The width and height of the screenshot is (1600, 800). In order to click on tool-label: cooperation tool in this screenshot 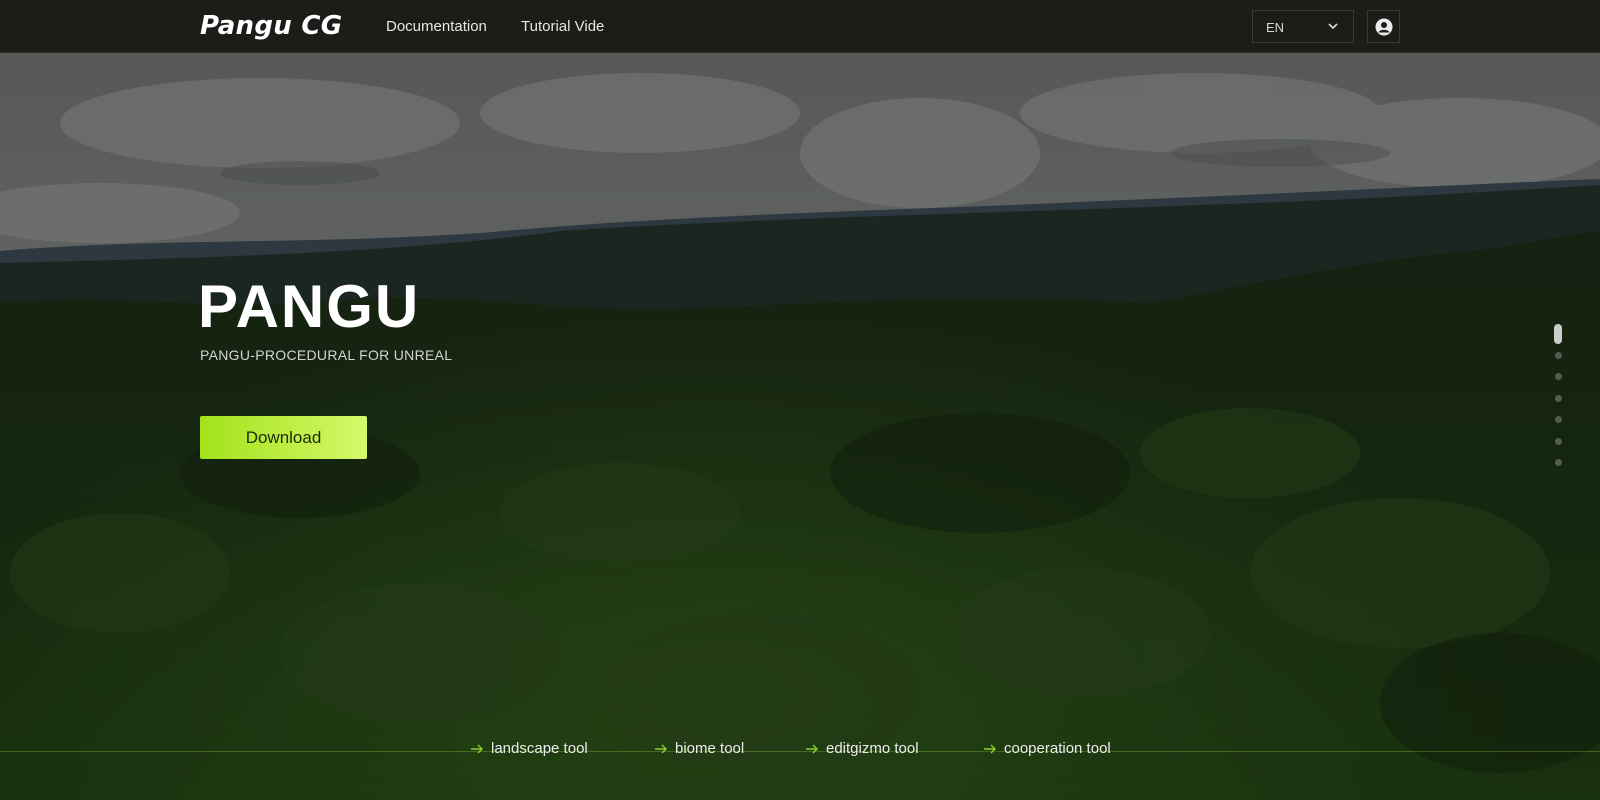, I will do `click(1057, 748)`.